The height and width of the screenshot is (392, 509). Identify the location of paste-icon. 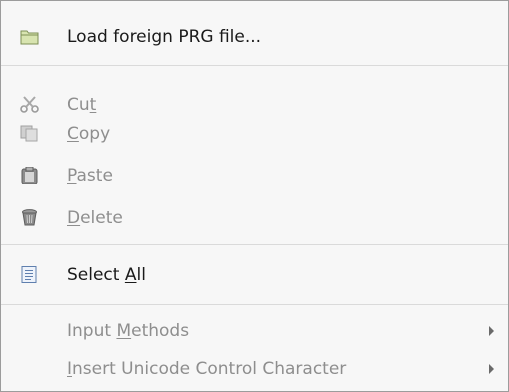
(29, 175).